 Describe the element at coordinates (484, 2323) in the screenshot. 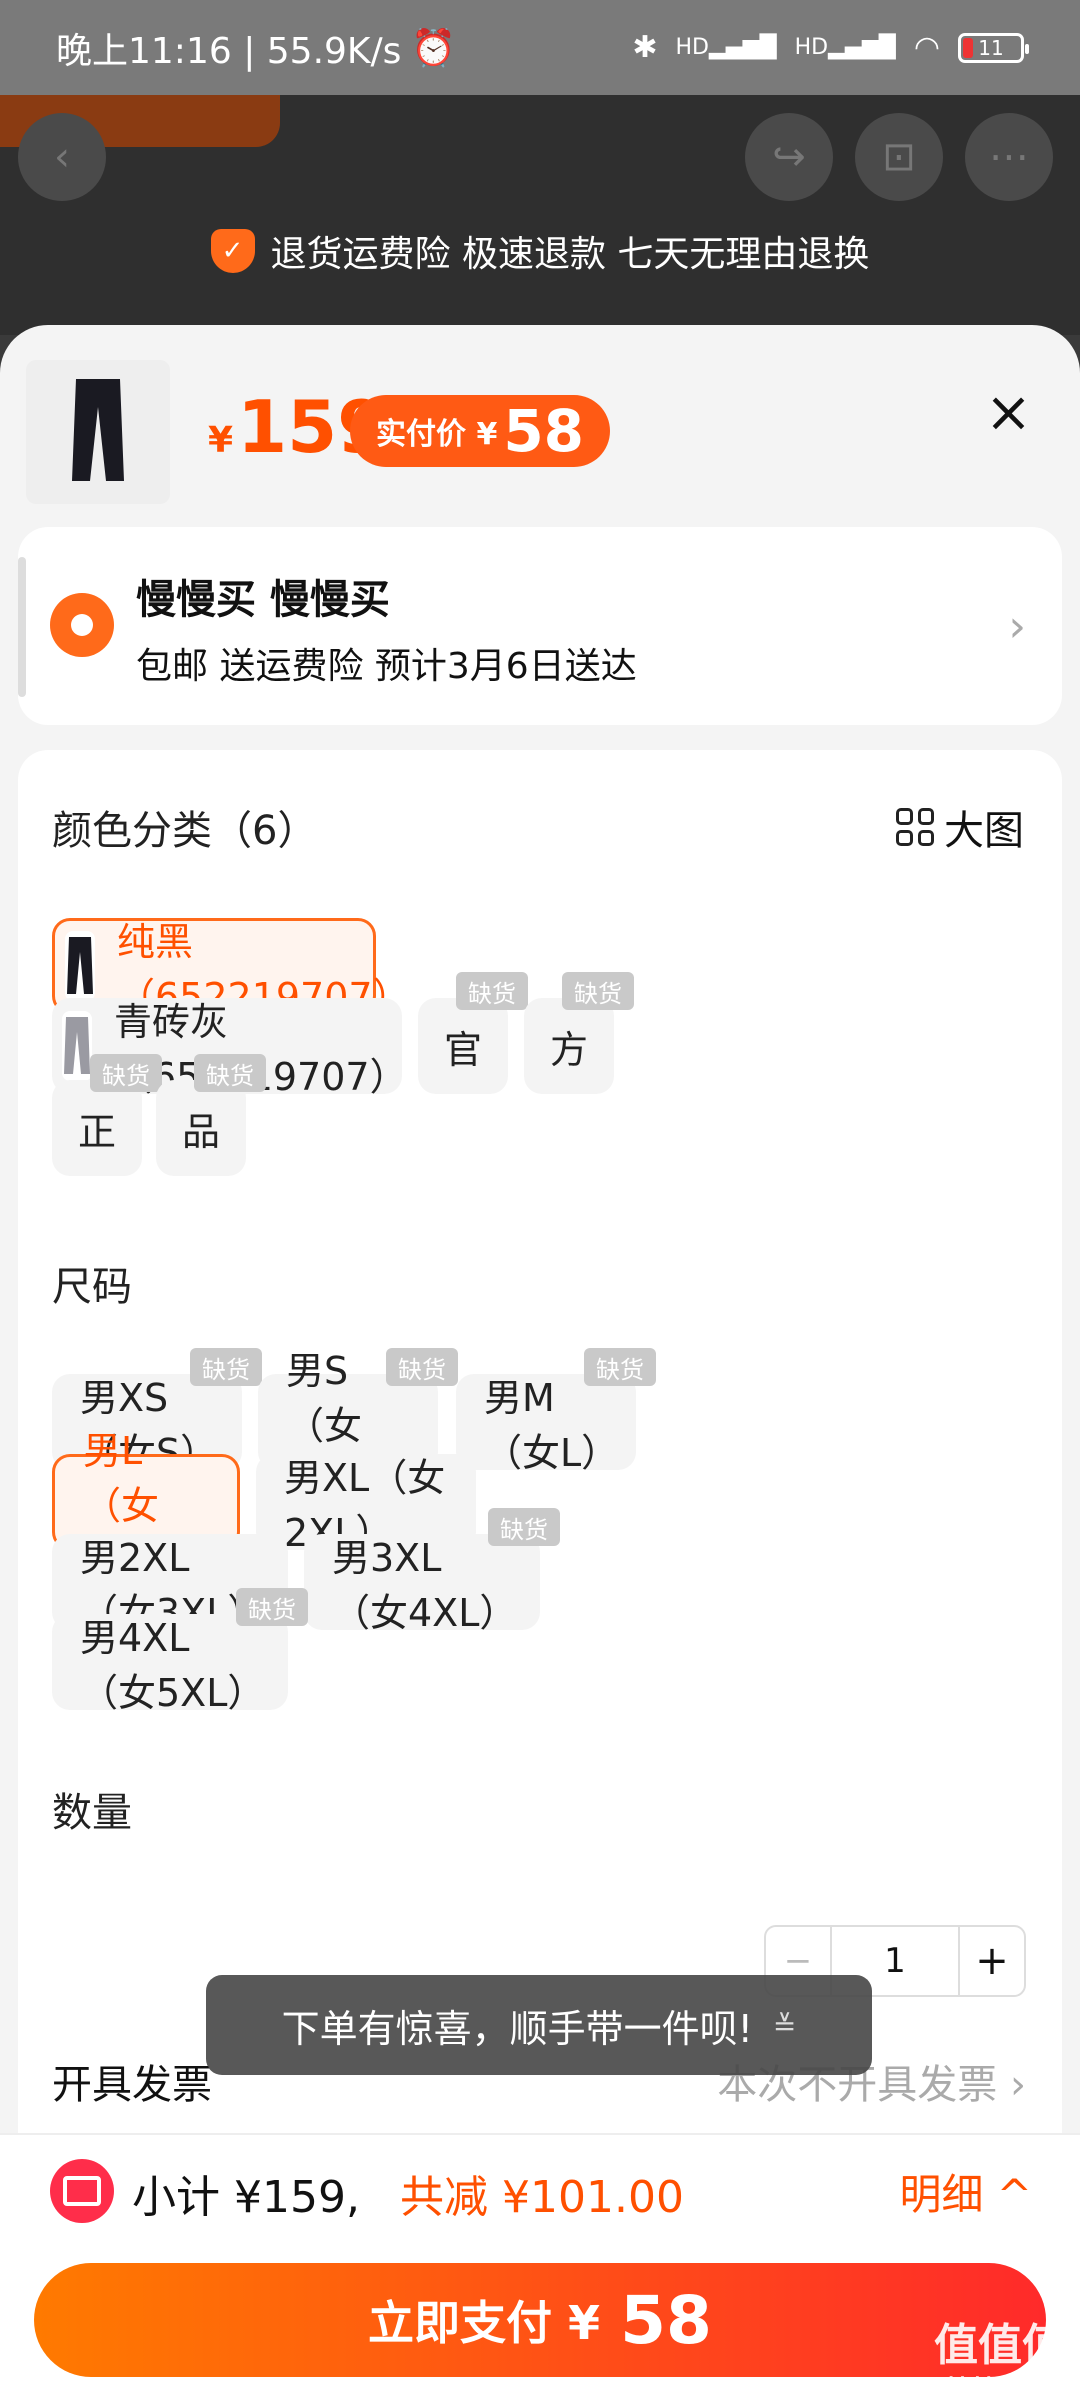

I see `pay-label: 立即支付 ¥` at that location.